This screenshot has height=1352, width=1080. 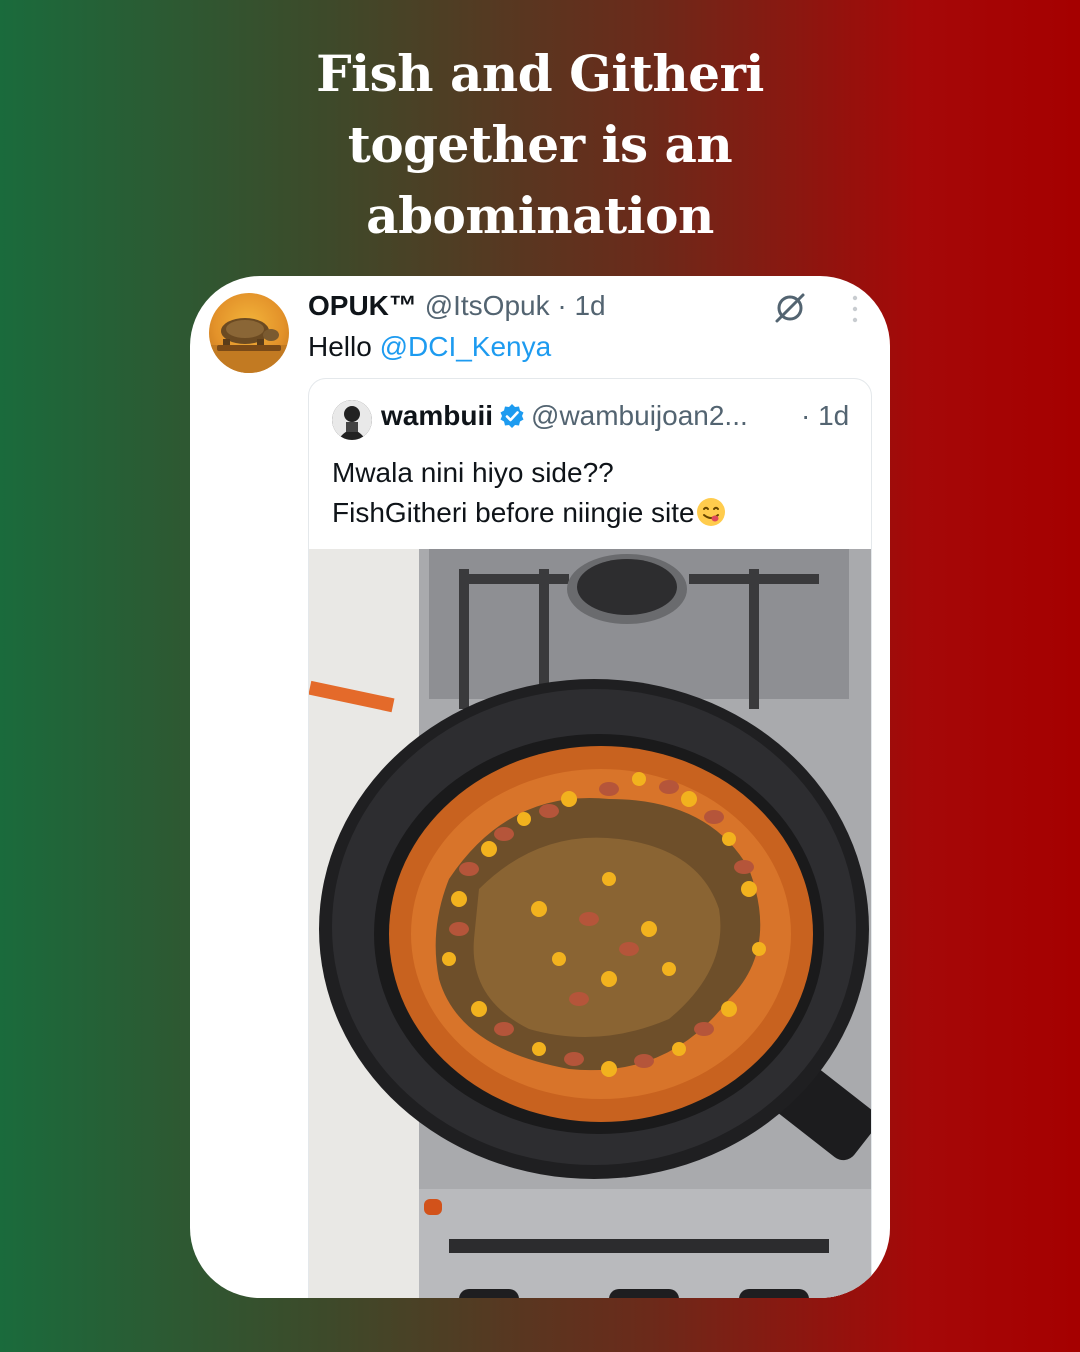 I want to click on quoted-author-avatar, so click(x=352, y=420).